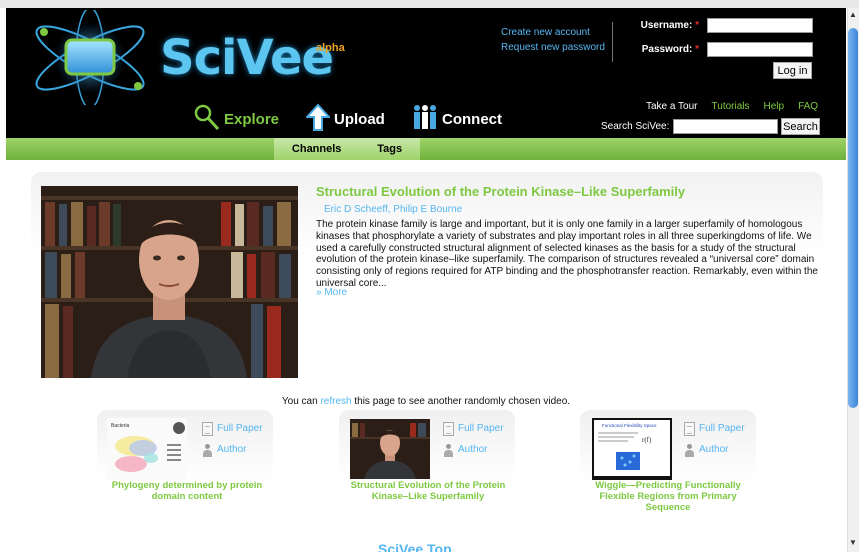 The height and width of the screenshot is (552, 859). Describe the element at coordinates (347, 149) in the screenshot. I see `subnav-tabs: Channels Tags` at that location.